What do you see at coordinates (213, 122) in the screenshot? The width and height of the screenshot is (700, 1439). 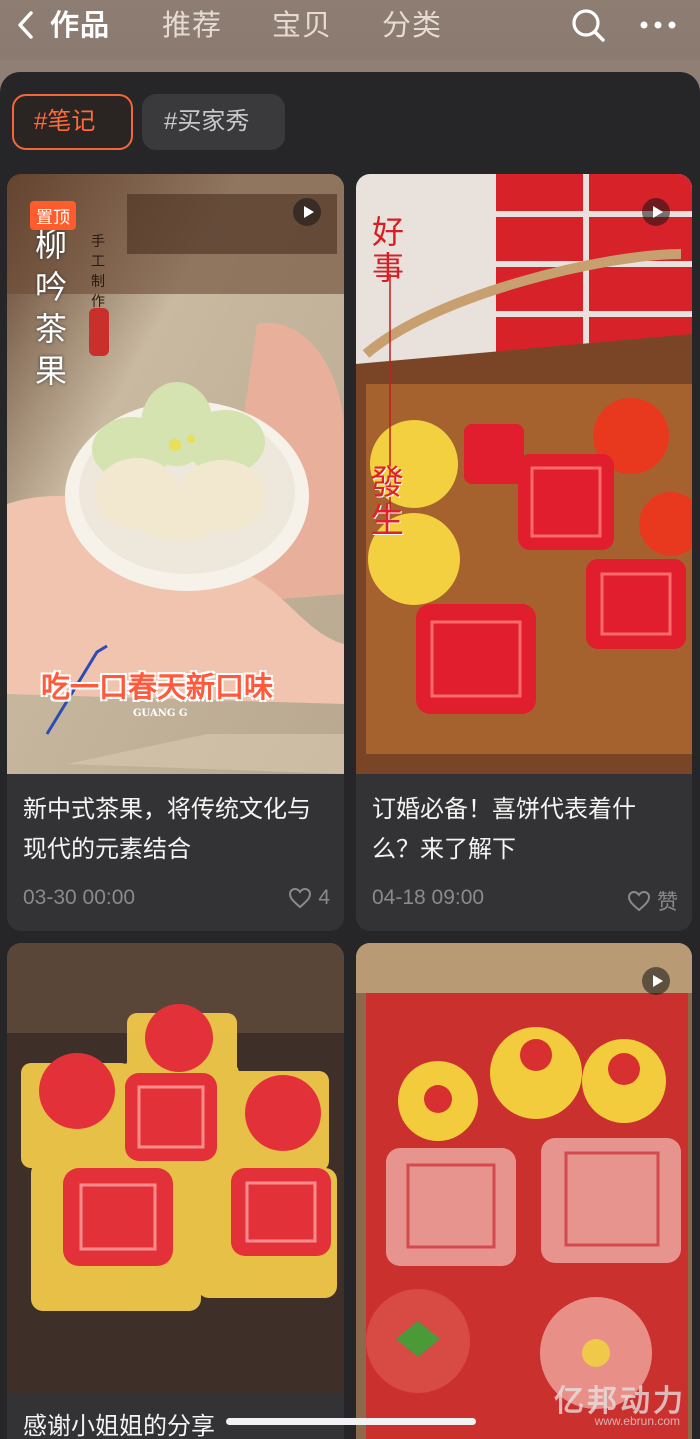 I see `filter-buyer-show: #买家秀` at bounding box center [213, 122].